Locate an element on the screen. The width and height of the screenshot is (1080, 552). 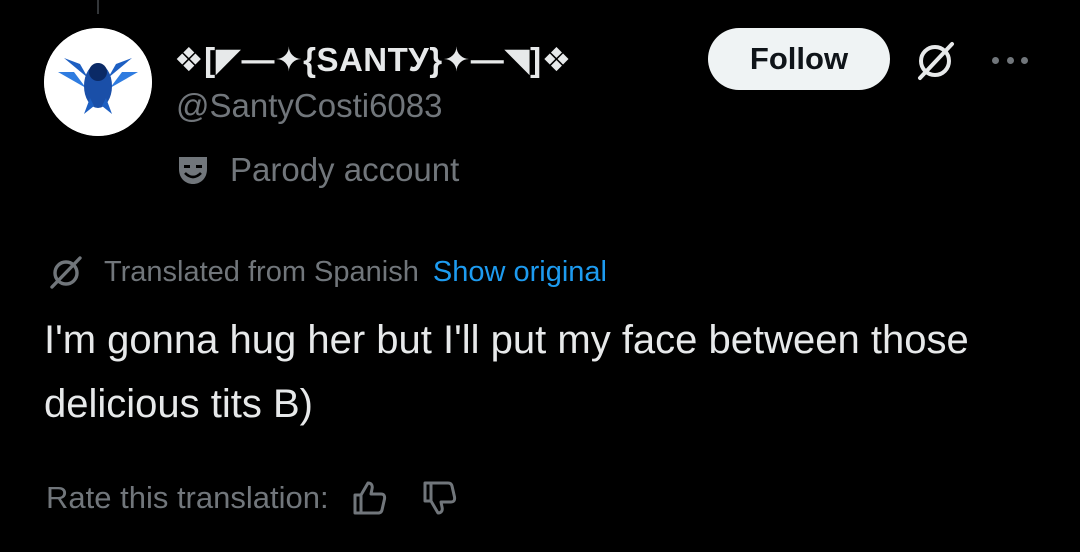
rate-translation-label: Rate this translation: is located at coordinates (187, 497).